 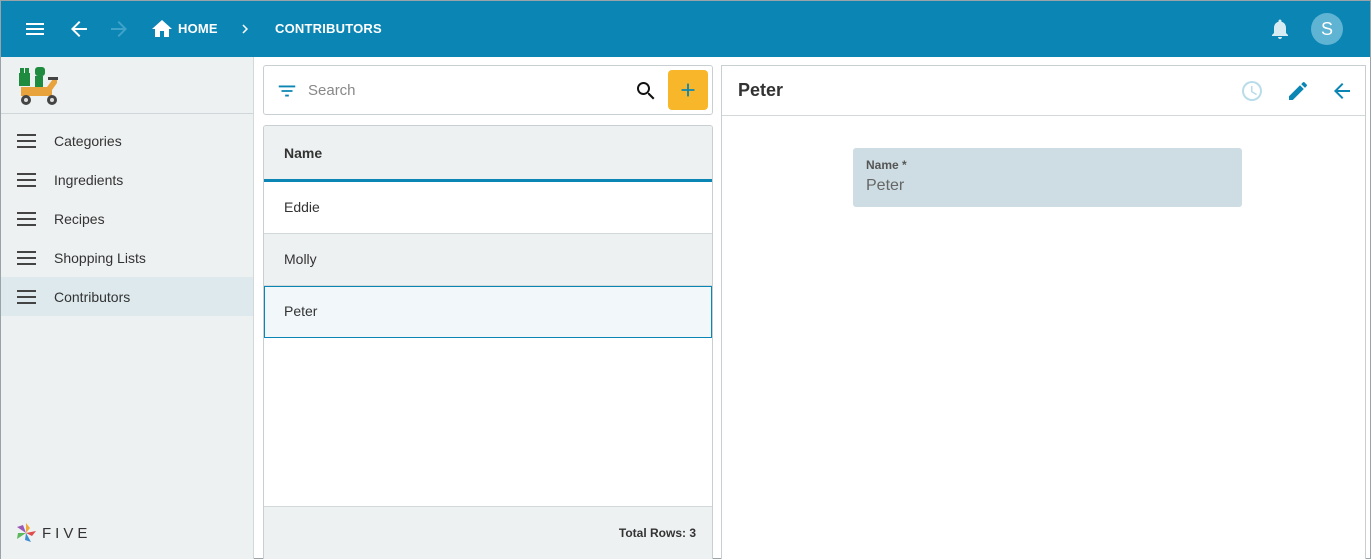 I want to click on table-row: Molly, so click(x=488, y=260).